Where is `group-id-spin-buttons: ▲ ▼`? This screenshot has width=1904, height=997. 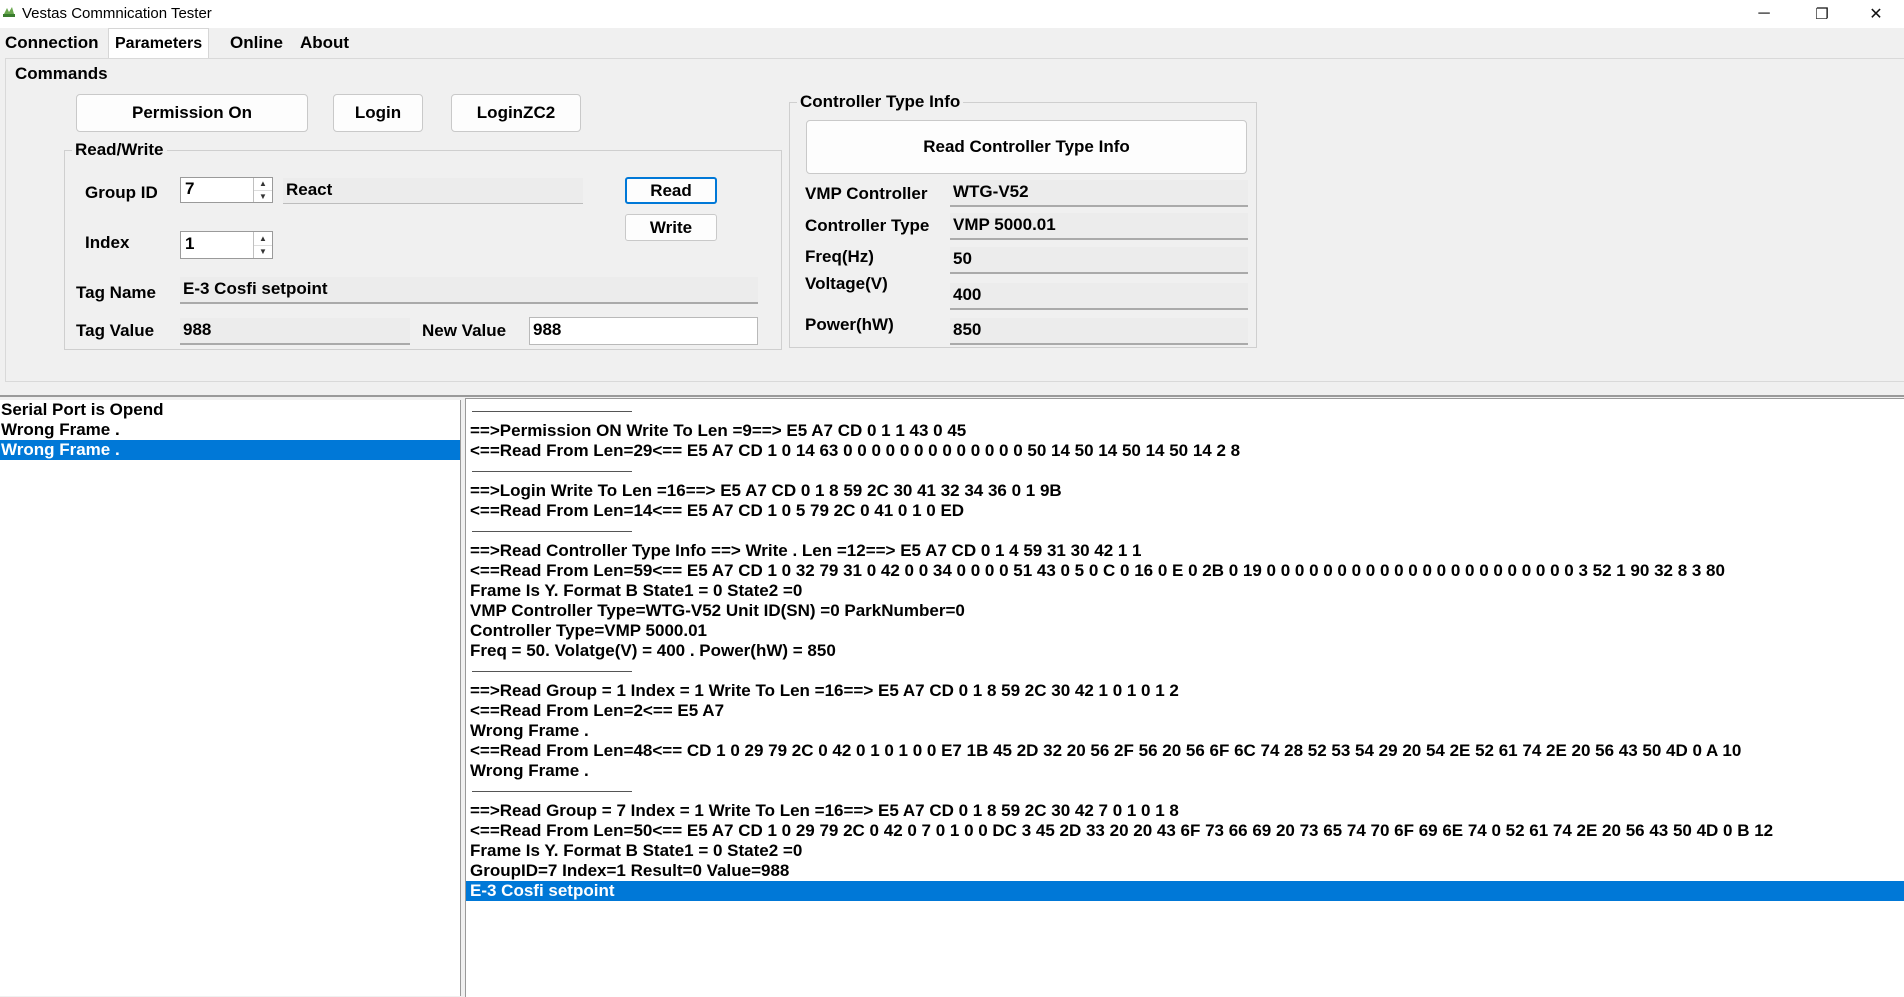
group-id-spin-buttons: ▲ ▼ is located at coordinates (262, 190).